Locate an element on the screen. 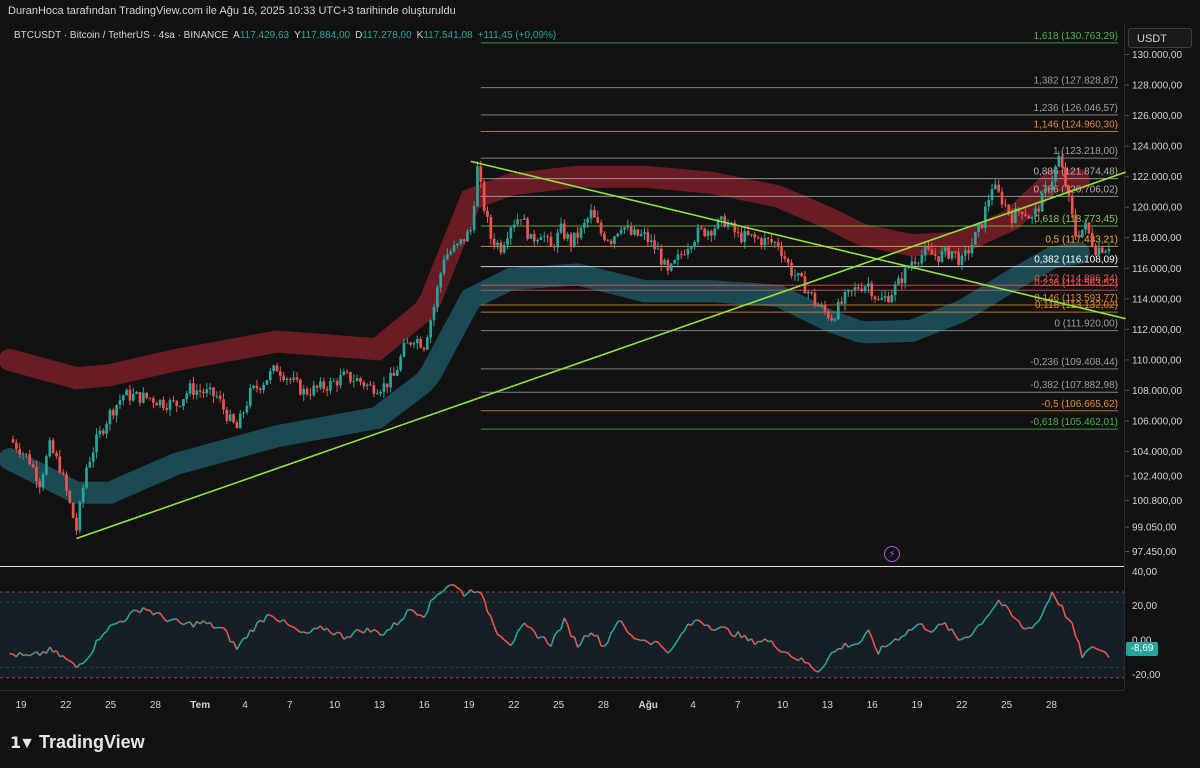 The image size is (1200, 768). time-tick-label: 13 is located at coordinates (828, 705).